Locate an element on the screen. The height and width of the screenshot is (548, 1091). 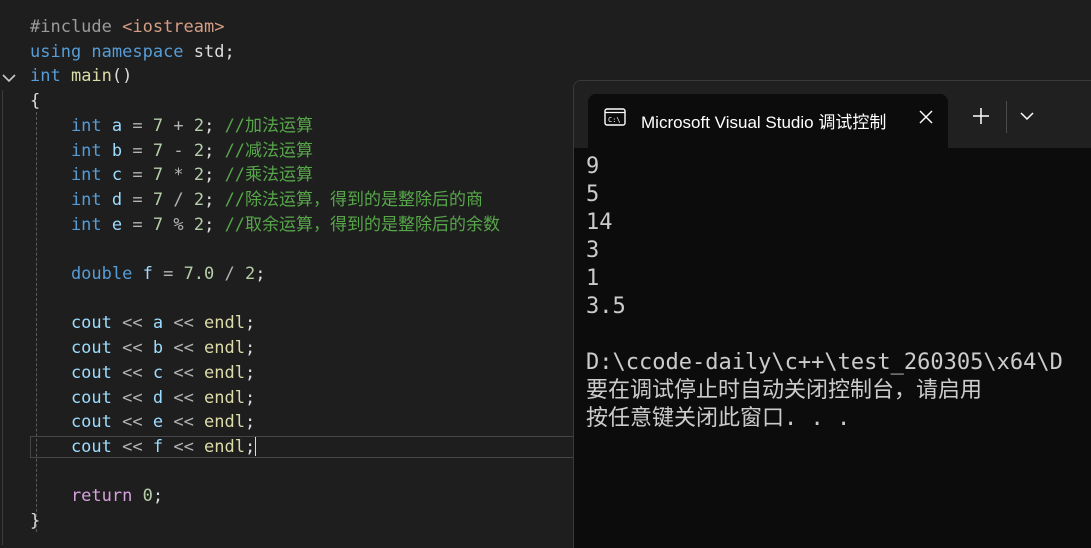
code-line: cout << e << endl; is located at coordinates (142, 422).